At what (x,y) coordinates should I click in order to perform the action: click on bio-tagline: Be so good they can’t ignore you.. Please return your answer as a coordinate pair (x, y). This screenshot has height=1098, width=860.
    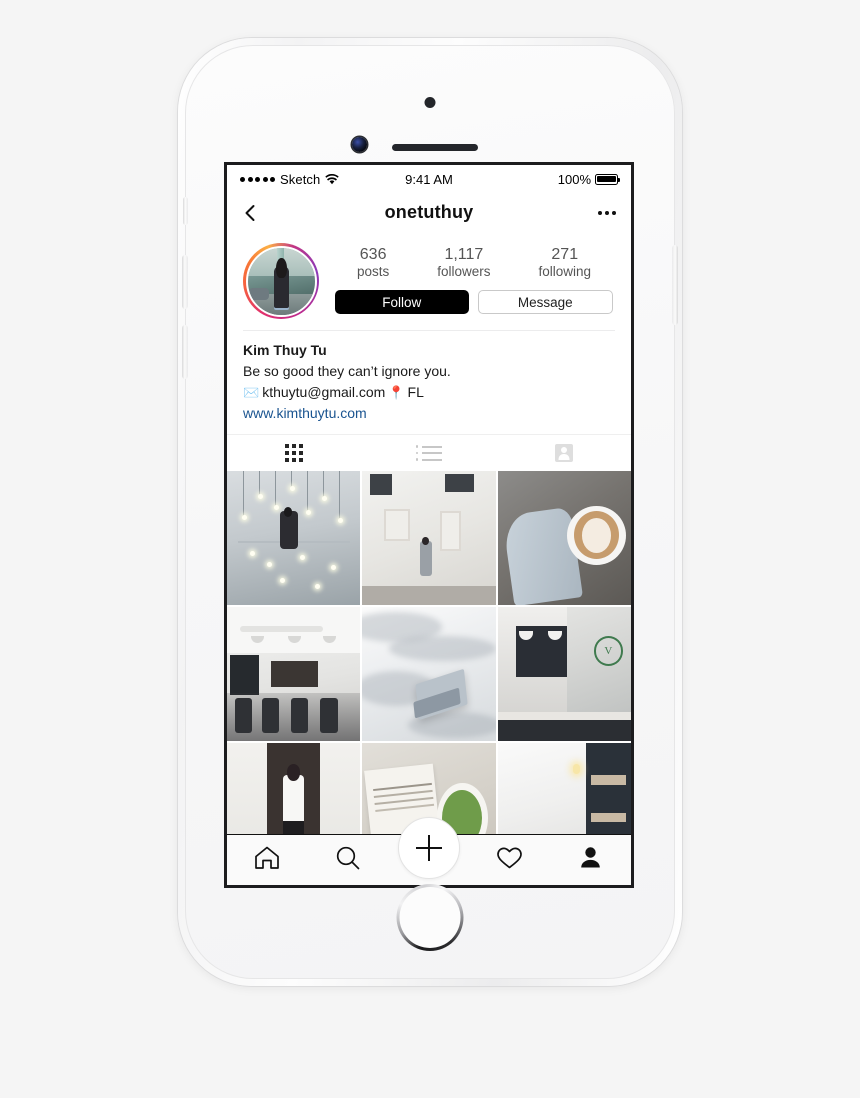
    Looking at the image, I should click on (347, 371).